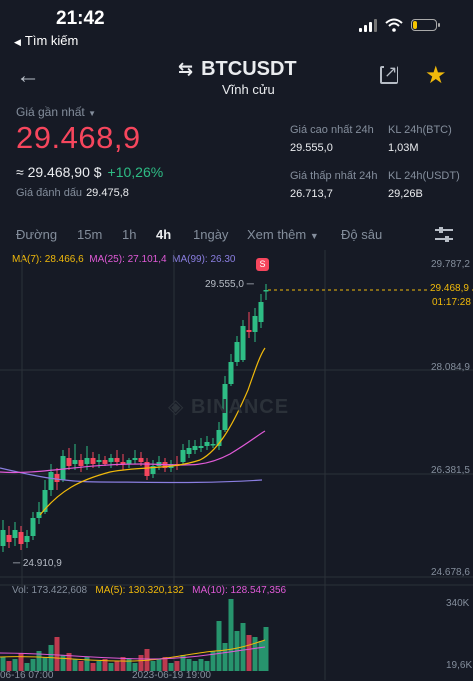  I want to click on share-icon, so click(389, 73).